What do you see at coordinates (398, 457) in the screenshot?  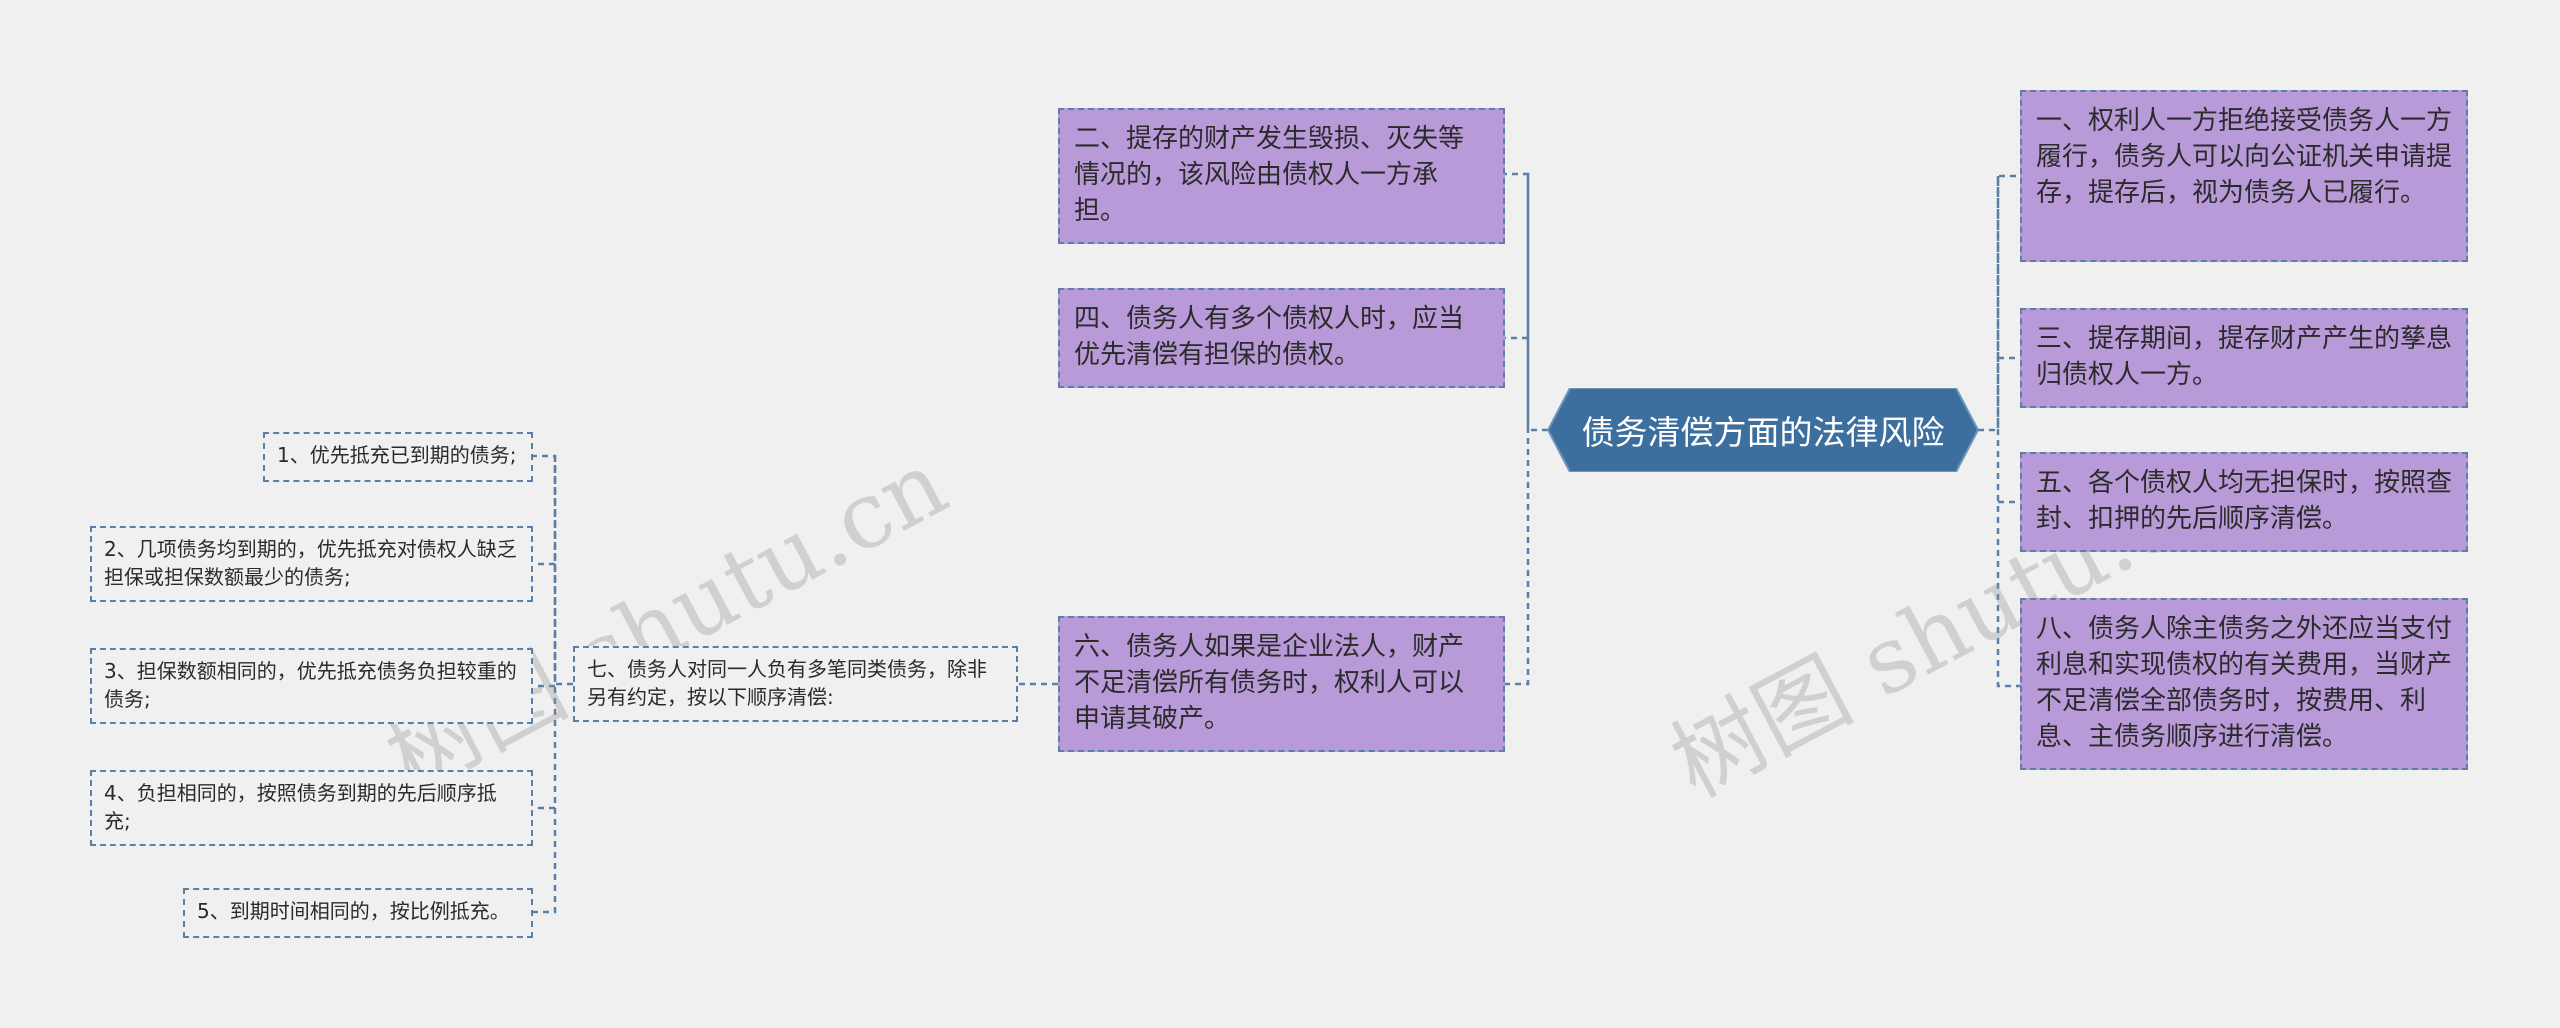 I see `subtopic-one: 1、优先抵充已到期的债务;` at bounding box center [398, 457].